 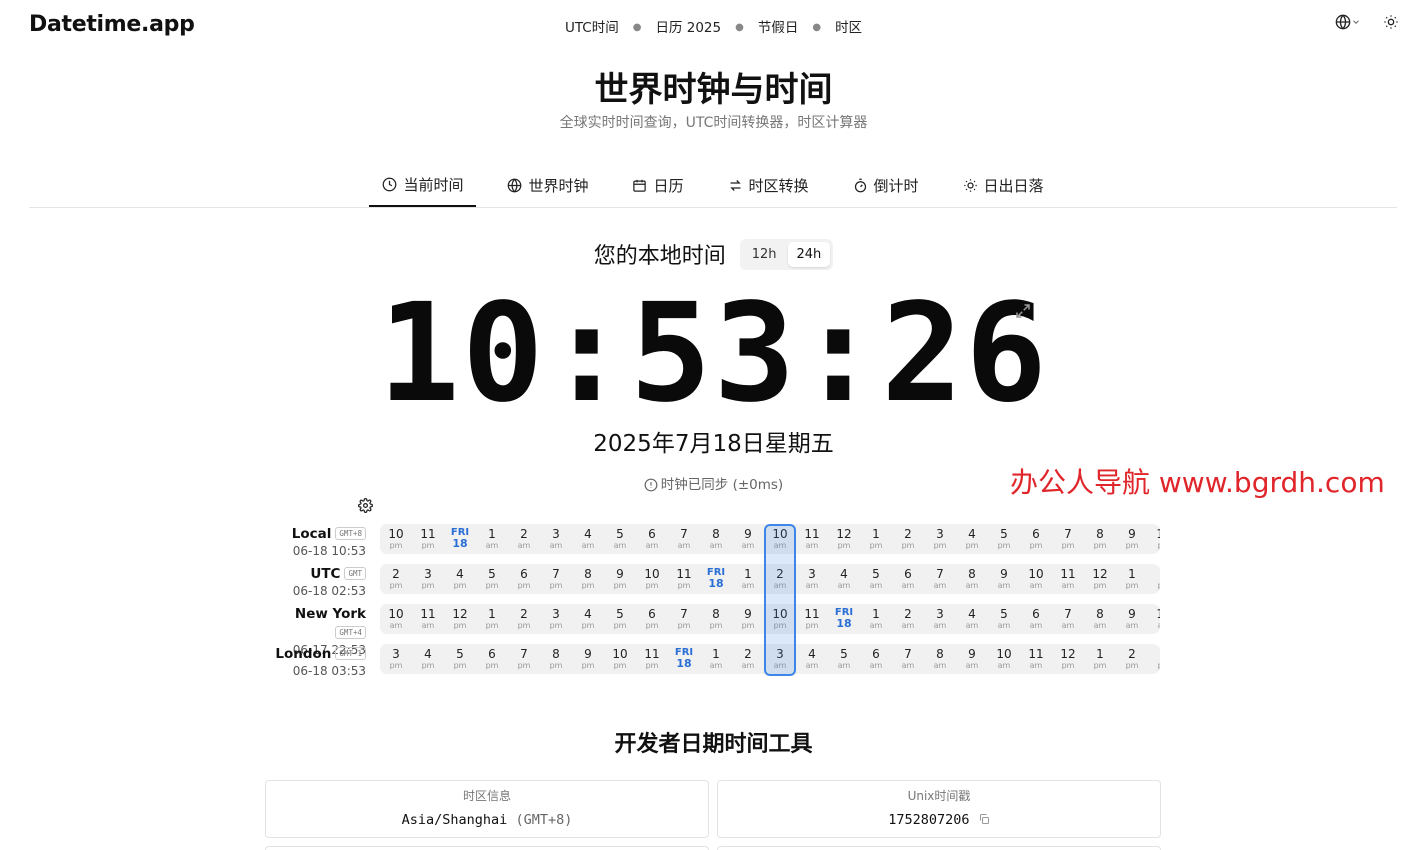 What do you see at coordinates (1391, 22) in the screenshot?
I see `theme-toggle` at bounding box center [1391, 22].